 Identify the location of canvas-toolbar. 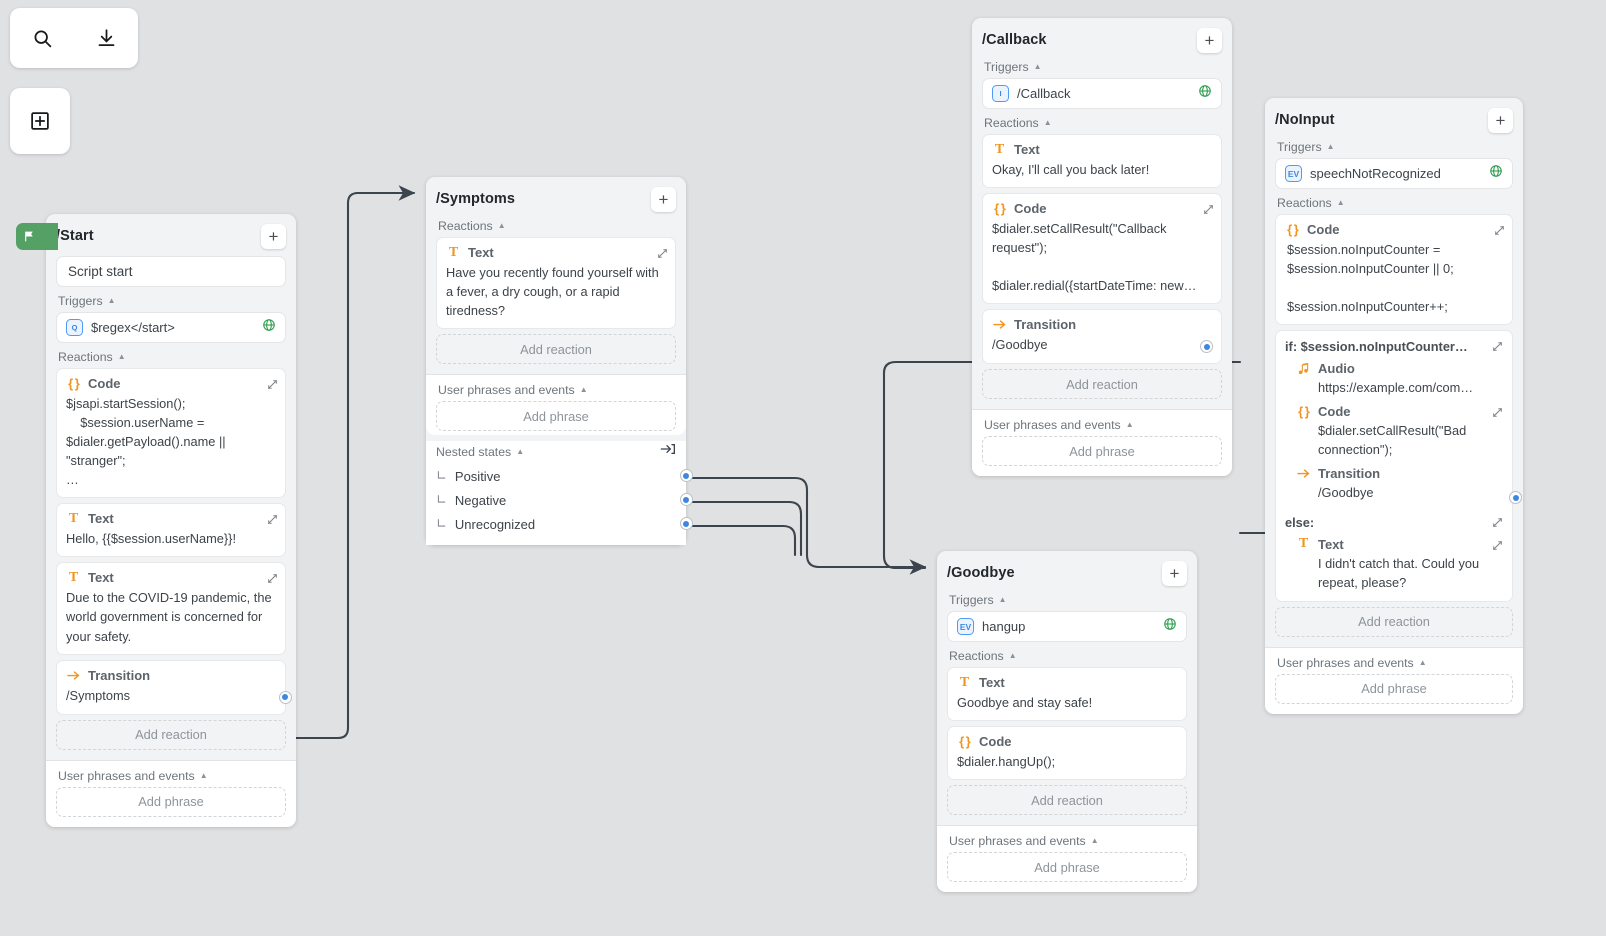
(74, 38).